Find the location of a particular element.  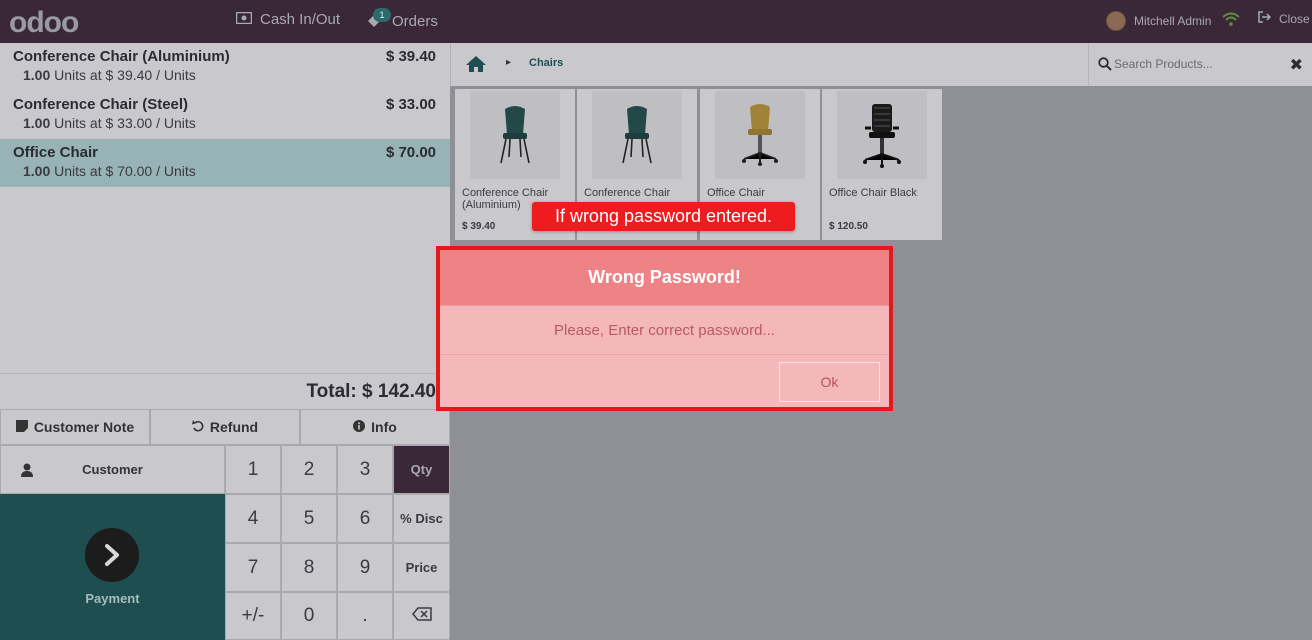

product-card: Office Chair Black $ 120.50 is located at coordinates (882, 164).